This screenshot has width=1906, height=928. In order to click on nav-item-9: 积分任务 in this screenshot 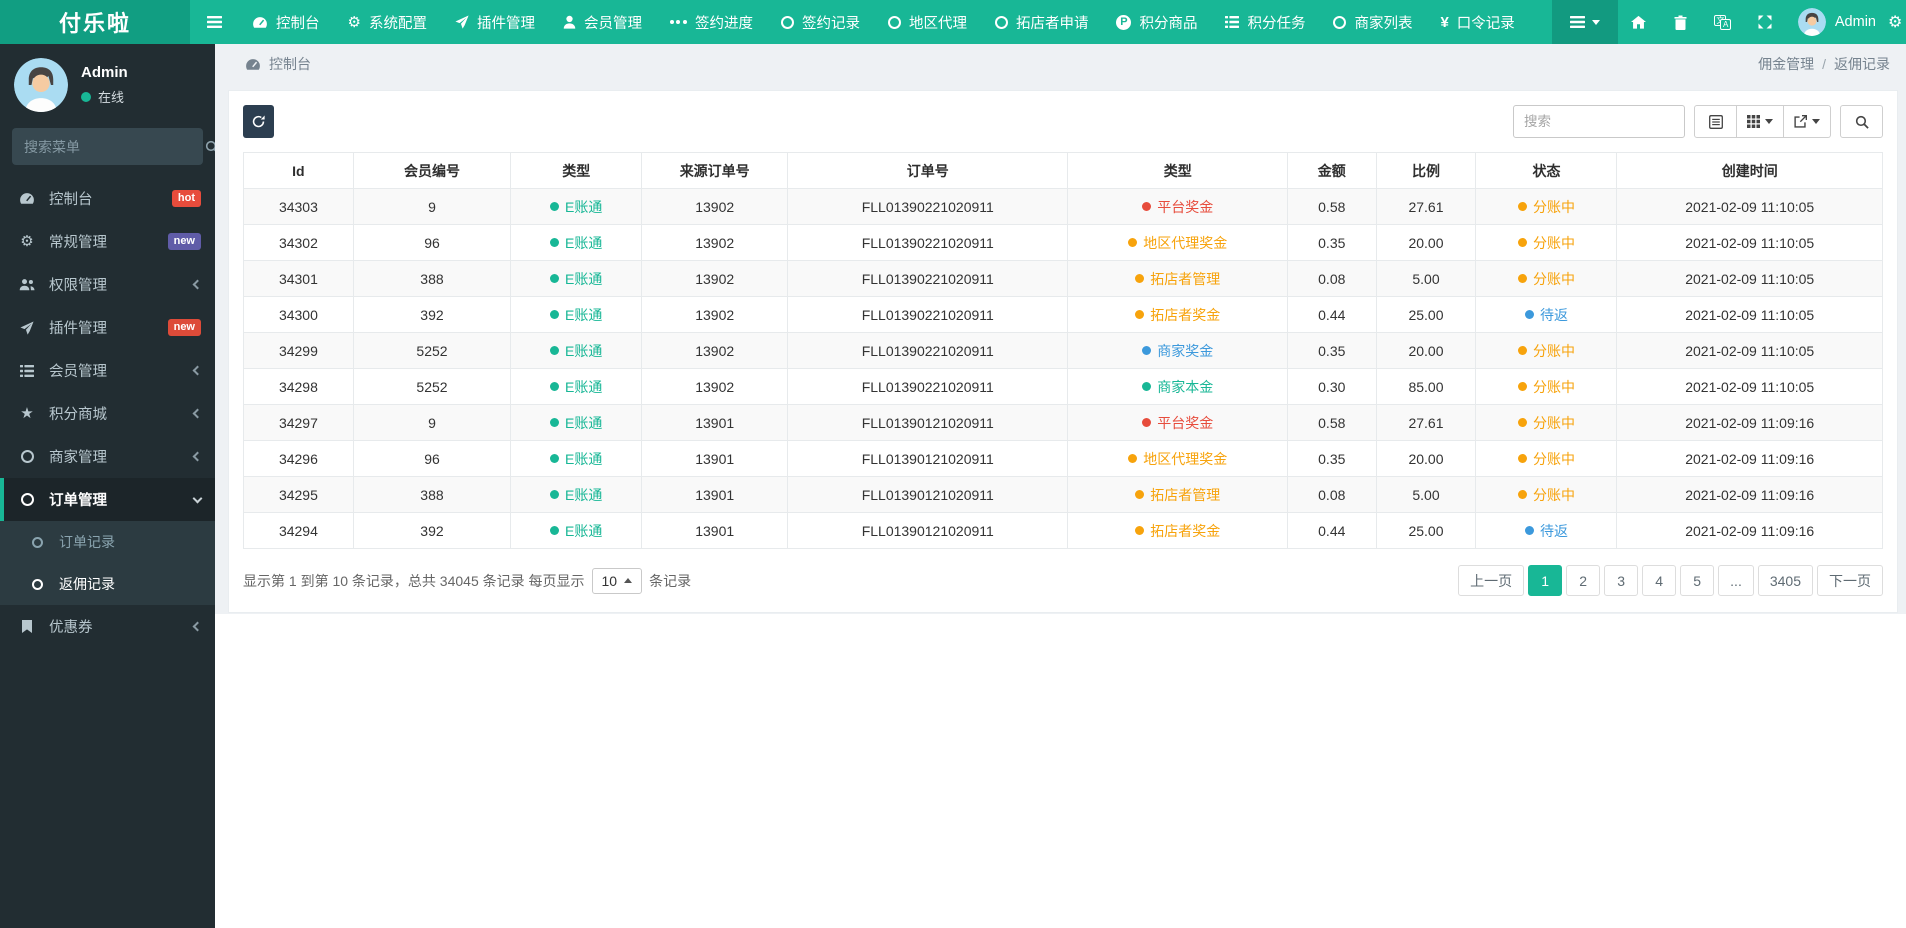, I will do `click(1265, 22)`.